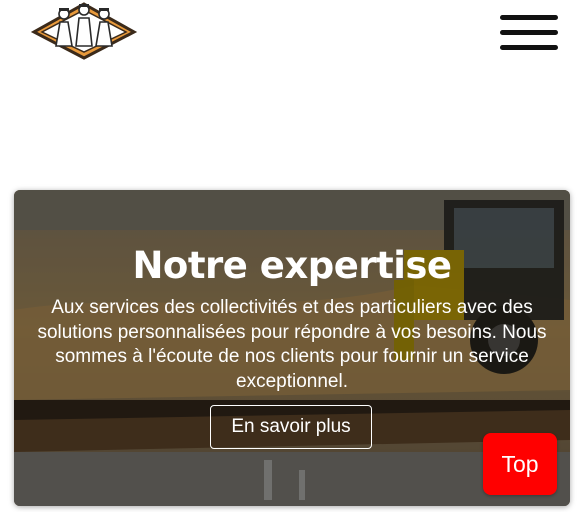 The image size is (588, 512). Describe the element at coordinates (292, 265) in the screenshot. I see `hero-title: Notre expertise` at that location.